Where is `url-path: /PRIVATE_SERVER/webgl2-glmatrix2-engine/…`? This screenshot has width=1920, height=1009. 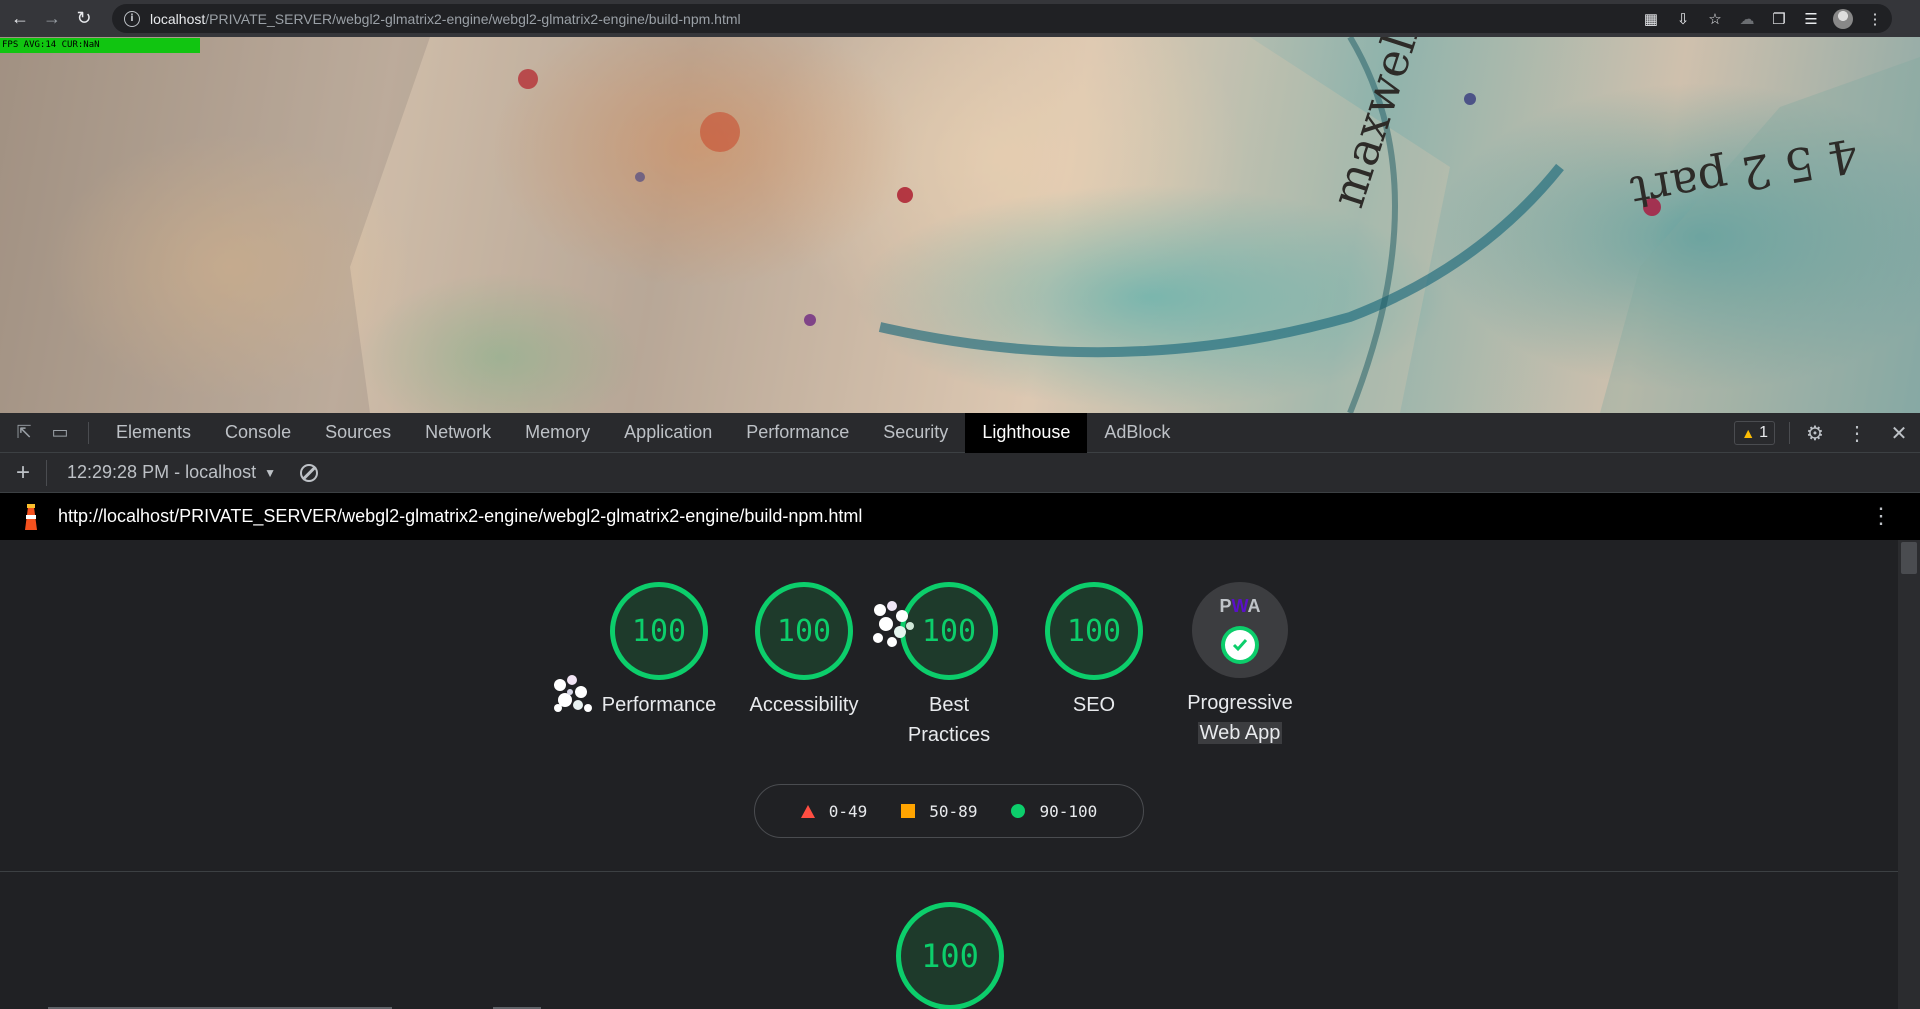
url-path: /PRIVATE_SERVER/webgl2-glmatrix2-engine/… is located at coordinates (473, 18).